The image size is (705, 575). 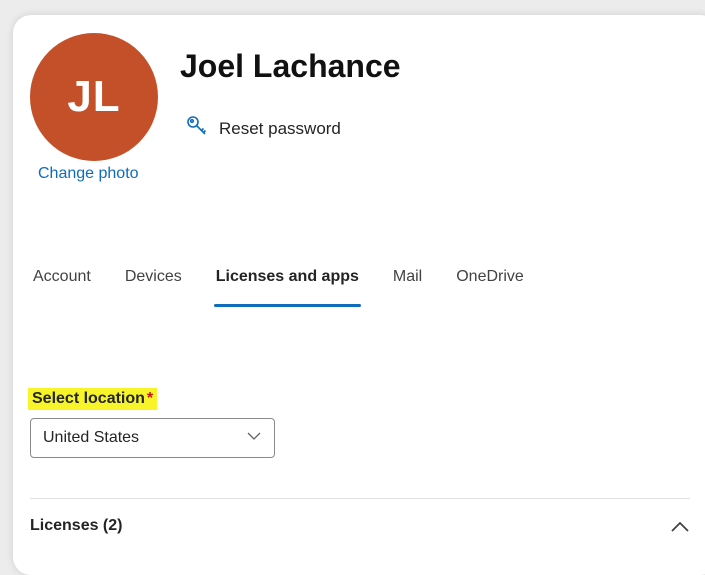 I want to click on tab-account: Account, so click(x=62, y=287).